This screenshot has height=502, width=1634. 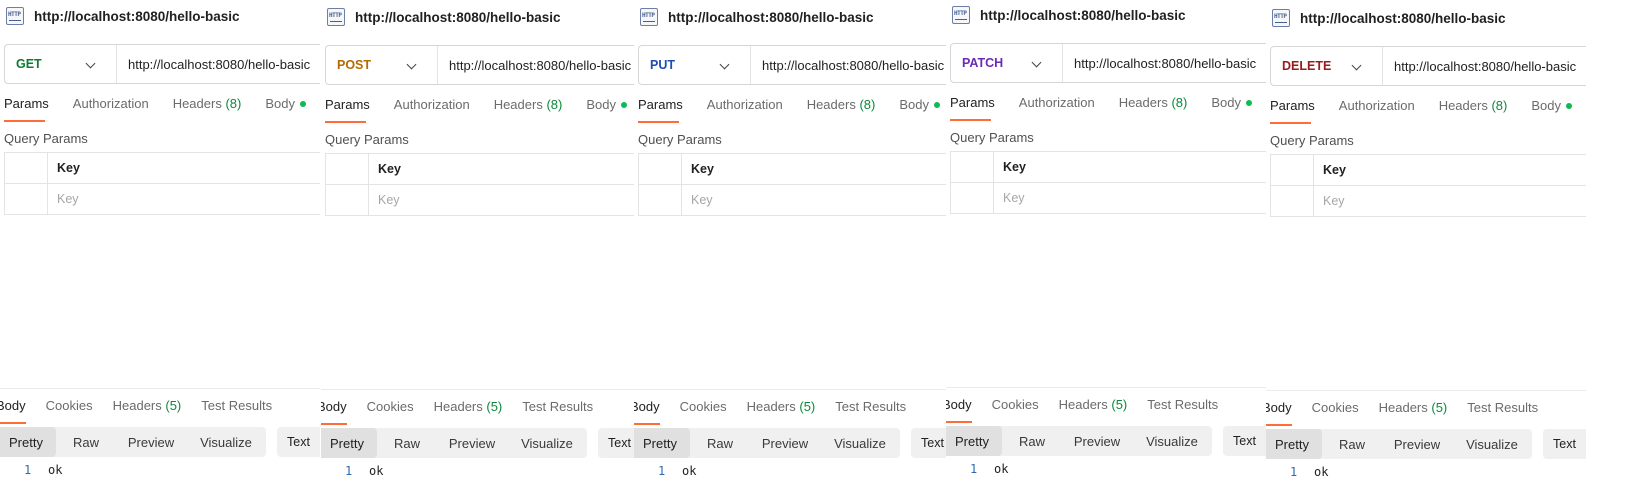 What do you see at coordinates (354, 65) in the screenshot?
I see `method-label: POST` at bounding box center [354, 65].